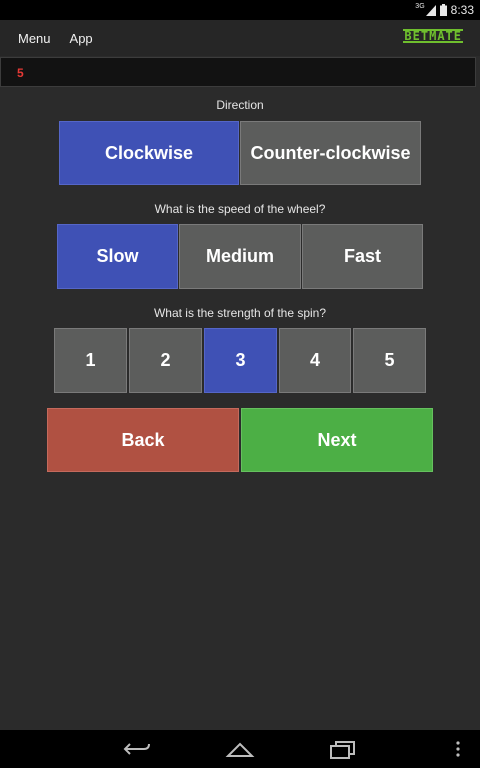 The image size is (480, 768). I want to click on clock: 8:33, so click(462, 10).